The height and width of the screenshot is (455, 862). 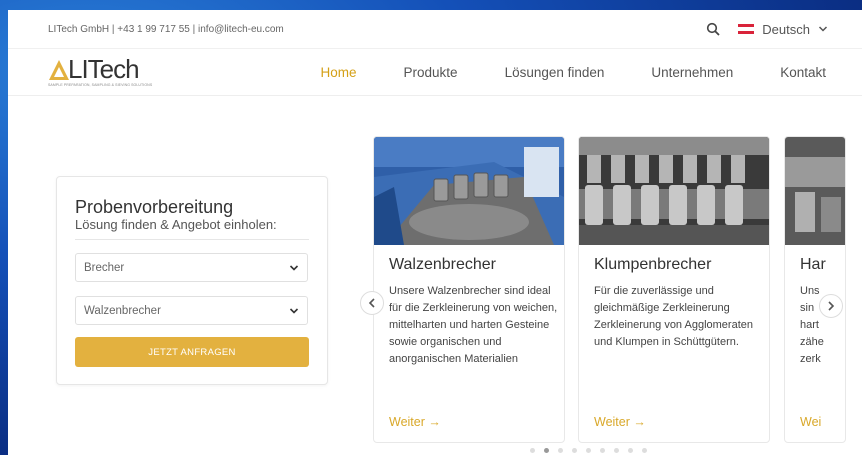 What do you see at coordinates (746, 29) in the screenshot?
I see `austria-flag-icon` at bounding box center [746, 29].